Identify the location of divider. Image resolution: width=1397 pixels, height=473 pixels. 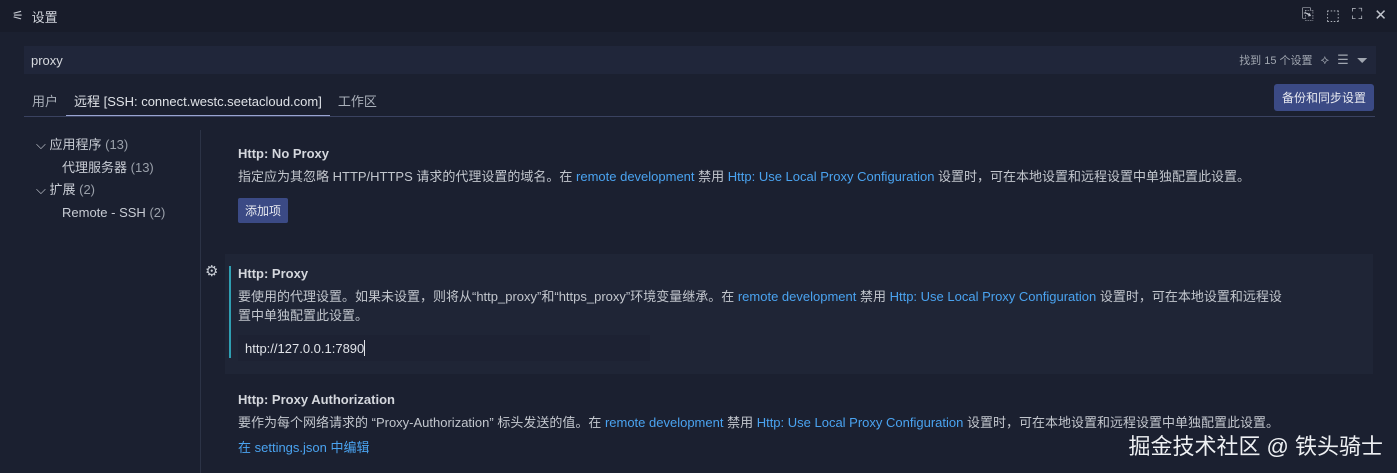
(200, 301).